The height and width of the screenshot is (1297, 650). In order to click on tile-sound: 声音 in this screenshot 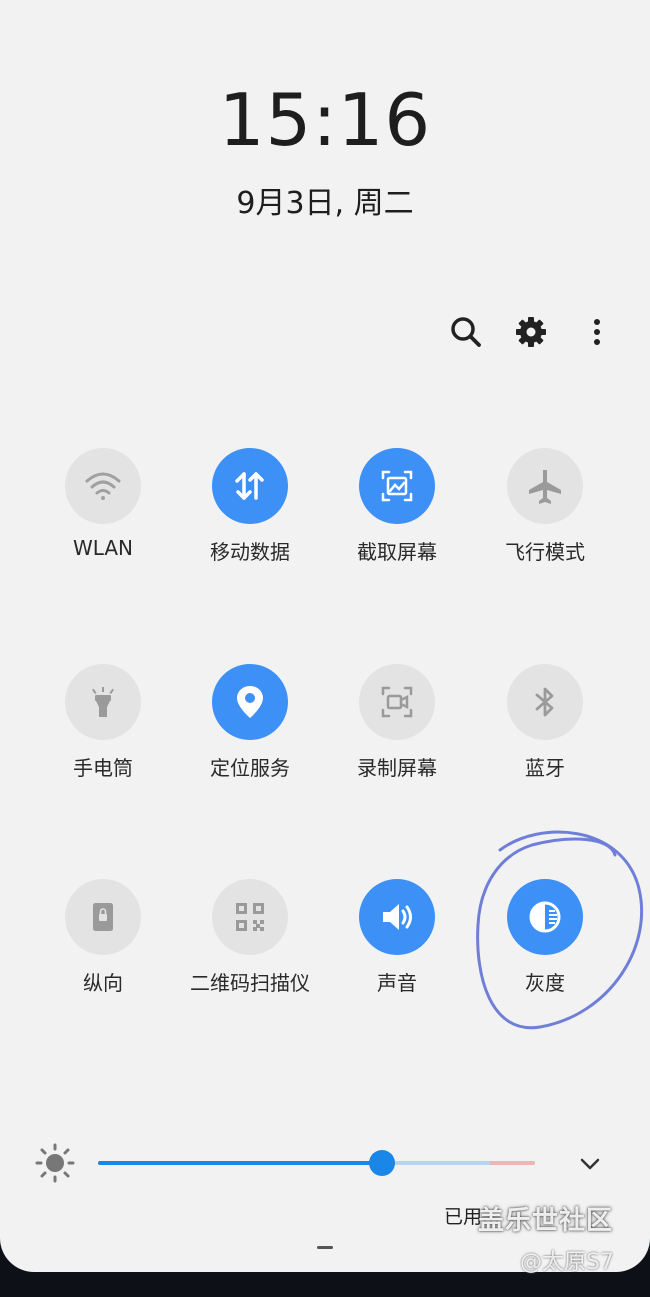, I will do `click(397, 954)`.